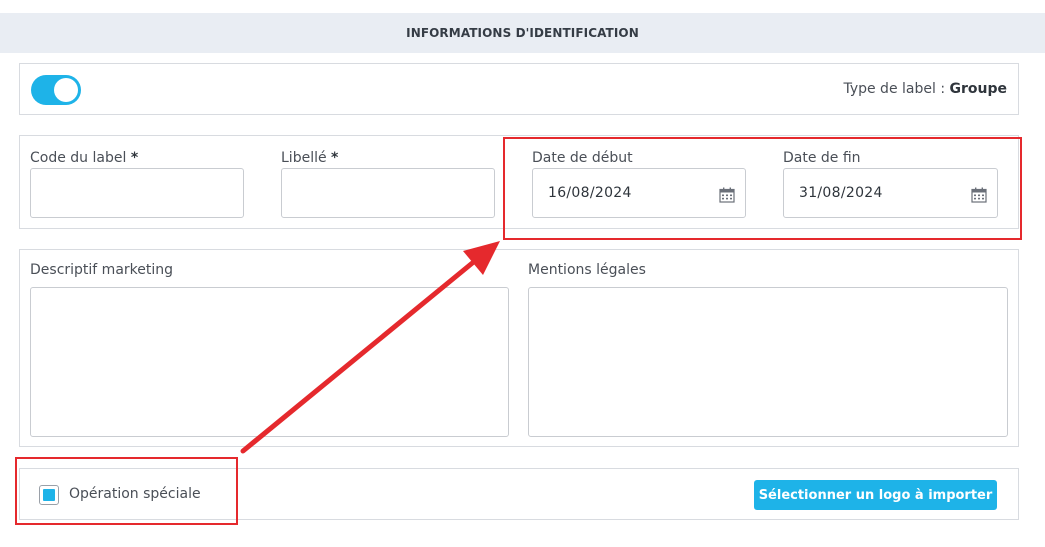  I want to click on label-type-panel: Type de label : Groupe, so click(519, 89).